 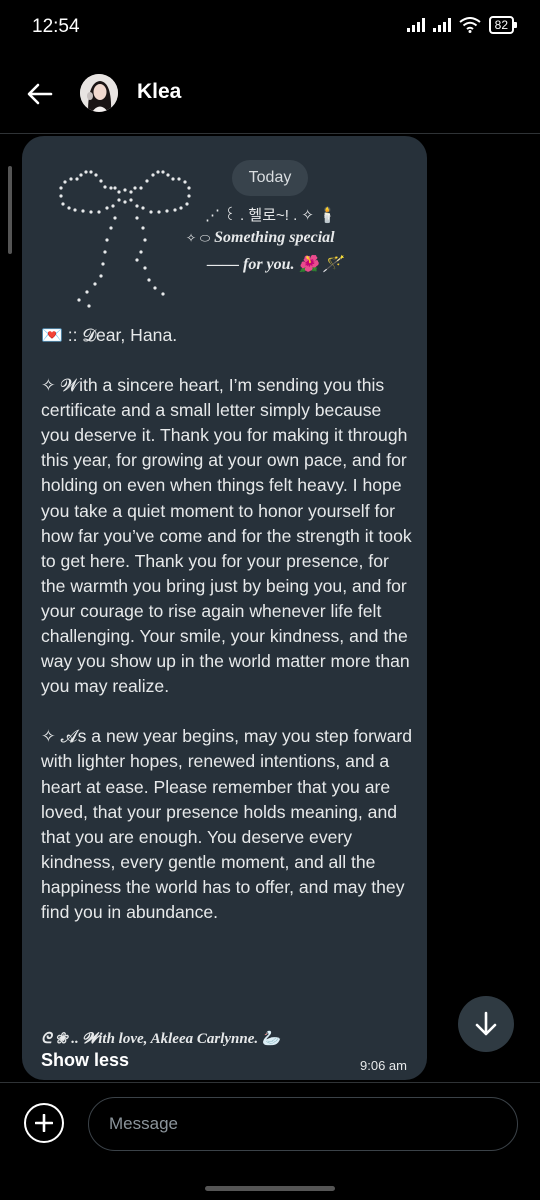 I want to click on contact-name: Klea, so click(x=159, y=92).